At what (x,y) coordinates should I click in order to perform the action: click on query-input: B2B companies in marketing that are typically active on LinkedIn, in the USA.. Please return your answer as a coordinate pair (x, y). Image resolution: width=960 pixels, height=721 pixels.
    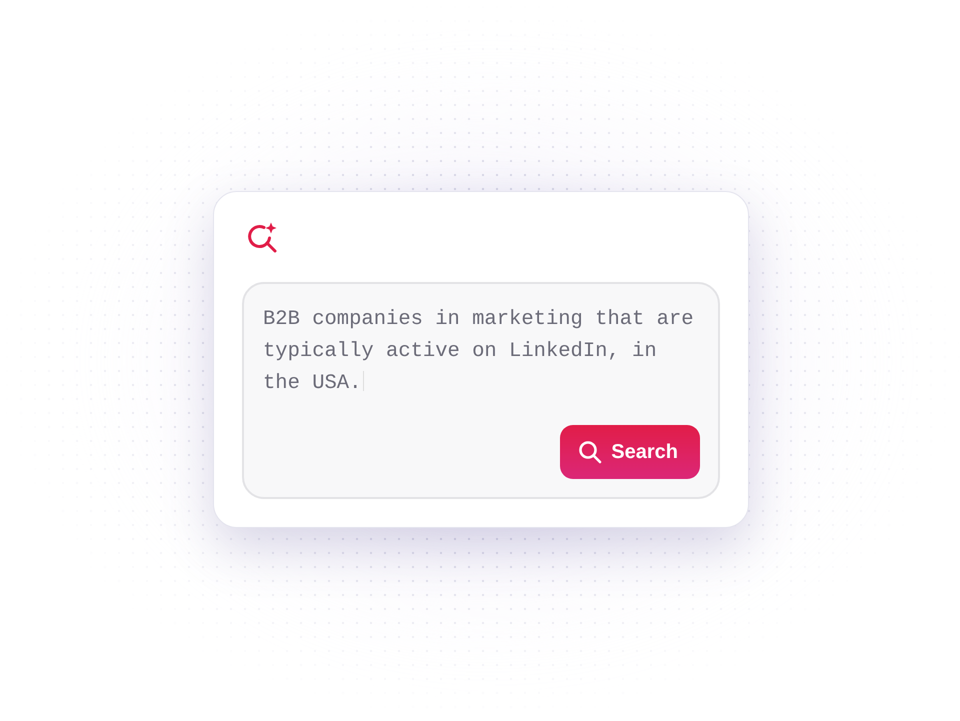
    Looking at the image, I should click on (483, 352).